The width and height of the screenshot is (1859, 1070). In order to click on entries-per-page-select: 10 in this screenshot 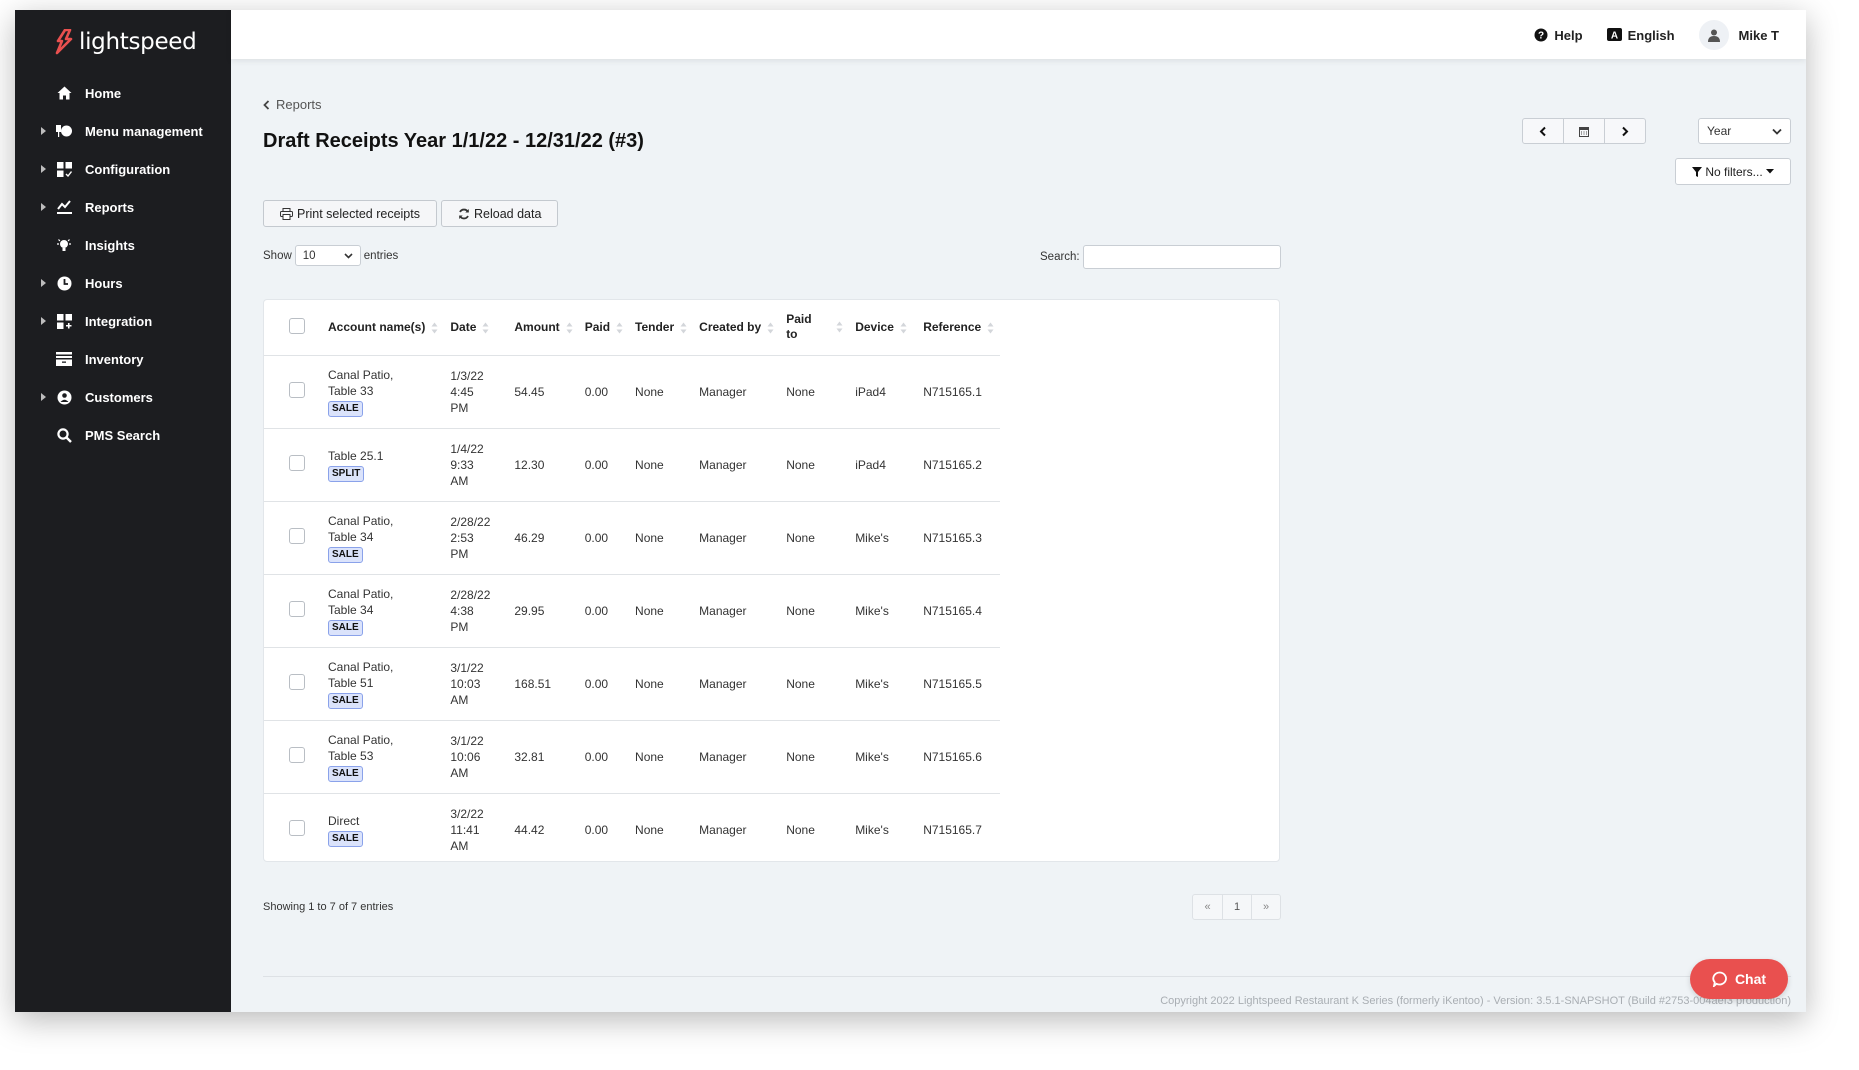, I will do `click(327, 255)`.